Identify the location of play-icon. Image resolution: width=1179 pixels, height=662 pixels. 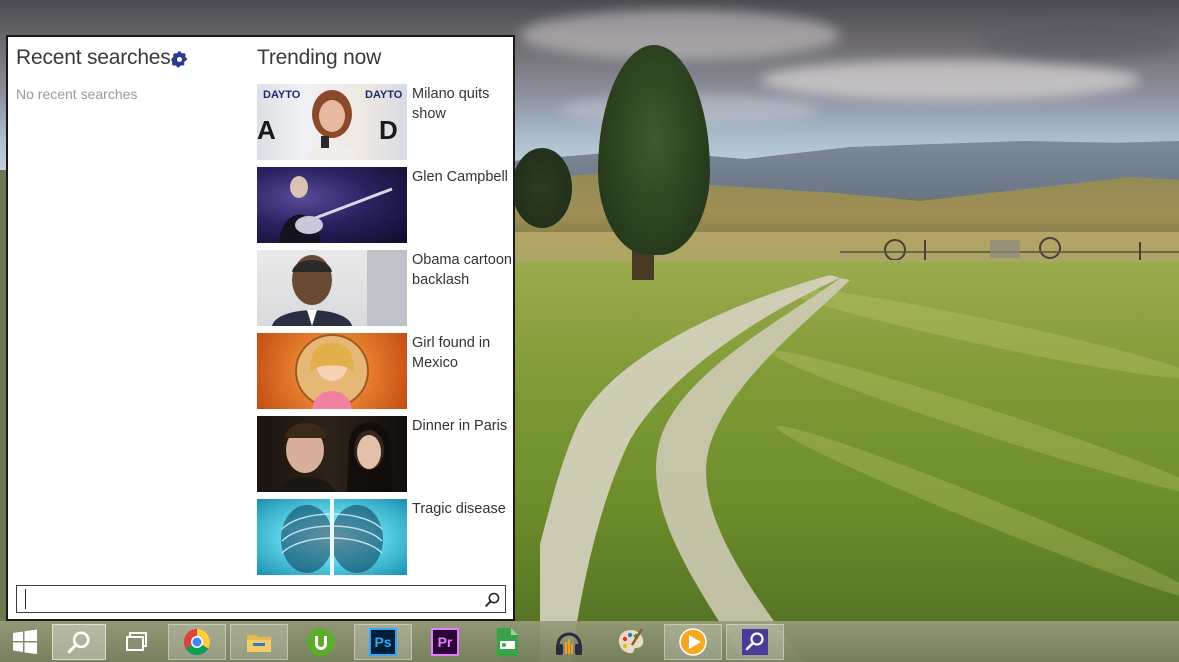
(693, 642).